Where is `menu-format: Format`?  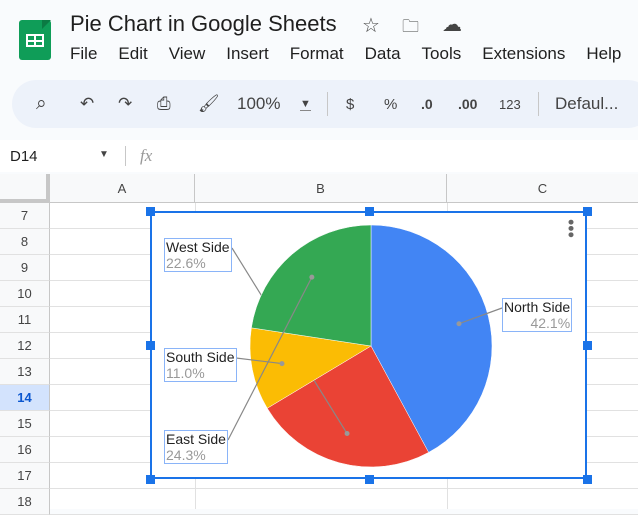
menu-format: Format is located at coordinates (317, 54).